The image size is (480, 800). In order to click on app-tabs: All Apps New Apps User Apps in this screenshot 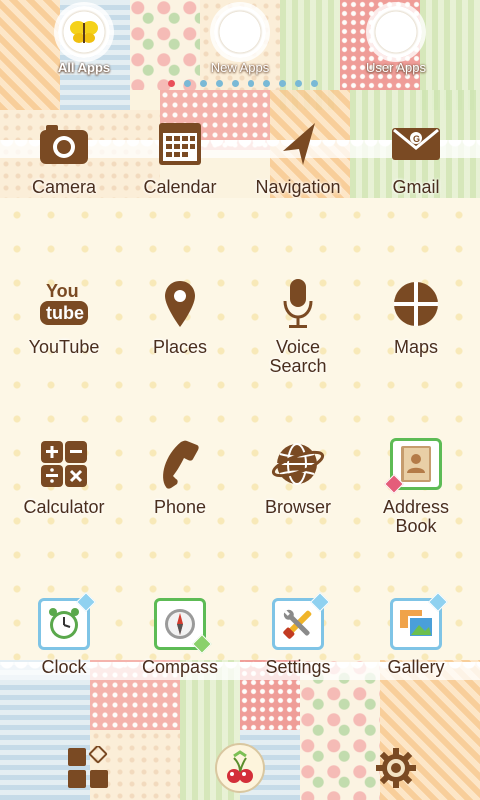, I will do `click(240, 45)`.